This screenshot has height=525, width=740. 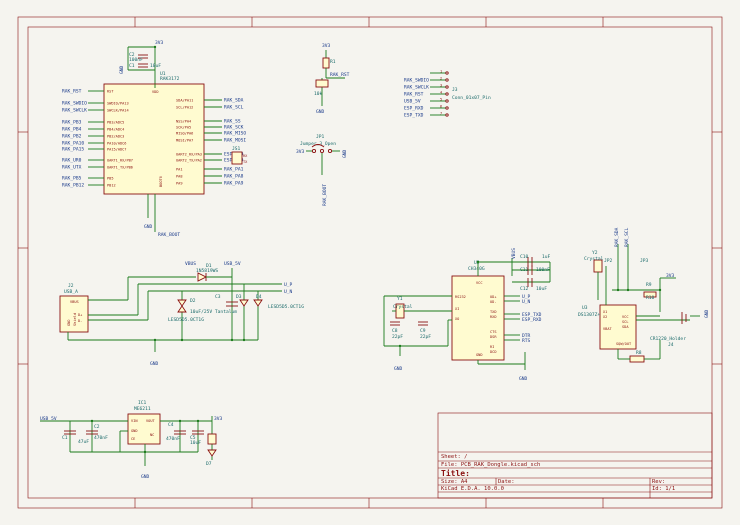 I want to click on j3-net: ESP_TXD, so click(x=414, y=116).